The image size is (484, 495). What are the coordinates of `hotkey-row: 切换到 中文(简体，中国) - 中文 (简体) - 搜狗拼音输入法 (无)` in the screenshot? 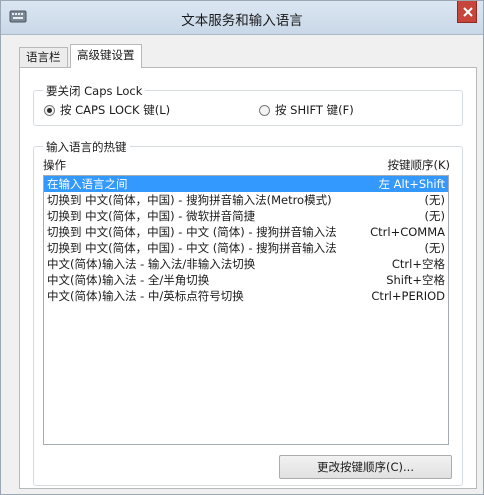 It's located at (246, 248).